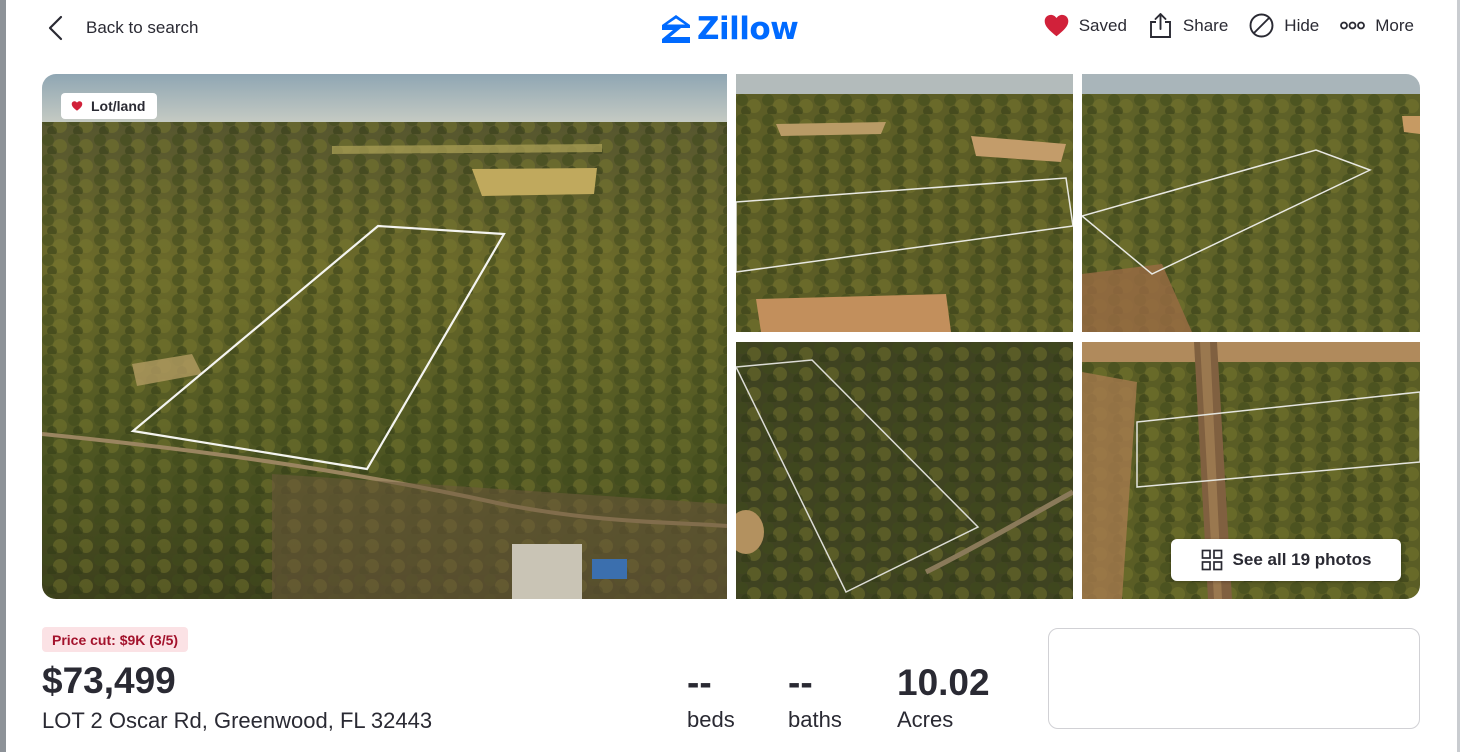  Describe the element at coordinates (1353, 25) in the screenshot. I see `more-dots-icon` at that location.